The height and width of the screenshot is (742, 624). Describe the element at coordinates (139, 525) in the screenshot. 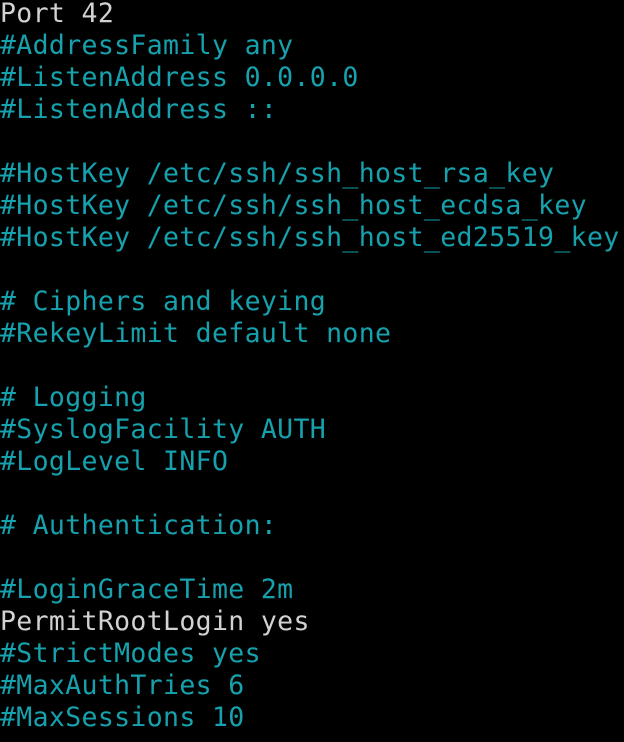

I see `config-section-authentication: # Authentication:` at that location.